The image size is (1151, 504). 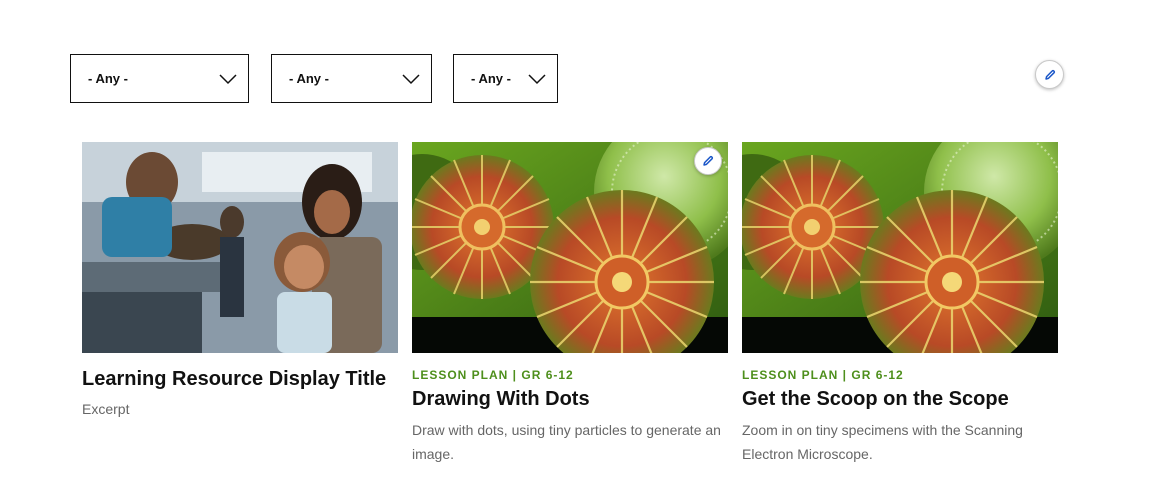 I want to click on filter-2-value: - Any -, so click(x=309, y=78).